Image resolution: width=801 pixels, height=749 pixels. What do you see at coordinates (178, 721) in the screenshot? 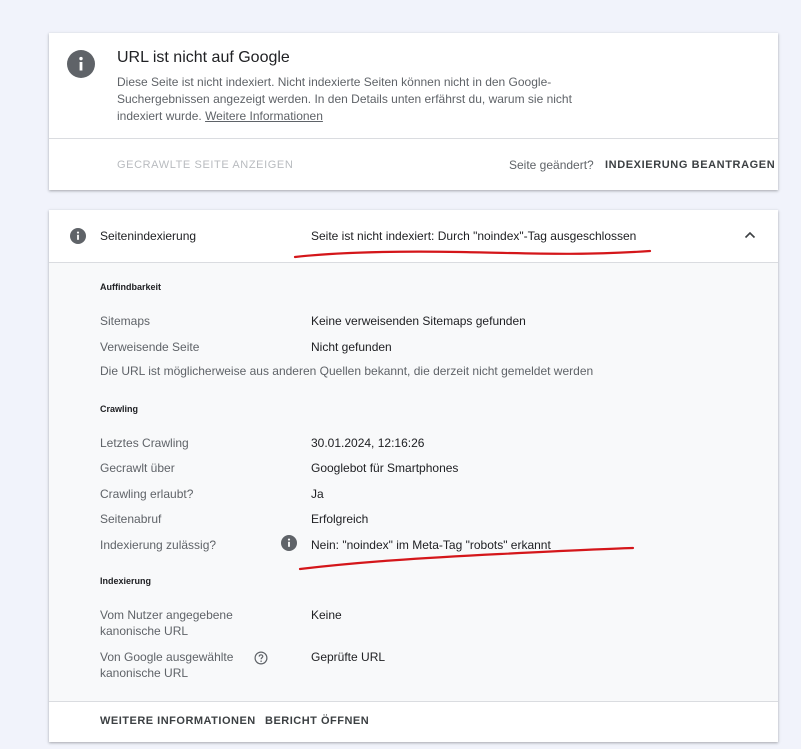
I see `more-info-button: WEITERE INFORMATIONEN` at bounding box center [178, 721].